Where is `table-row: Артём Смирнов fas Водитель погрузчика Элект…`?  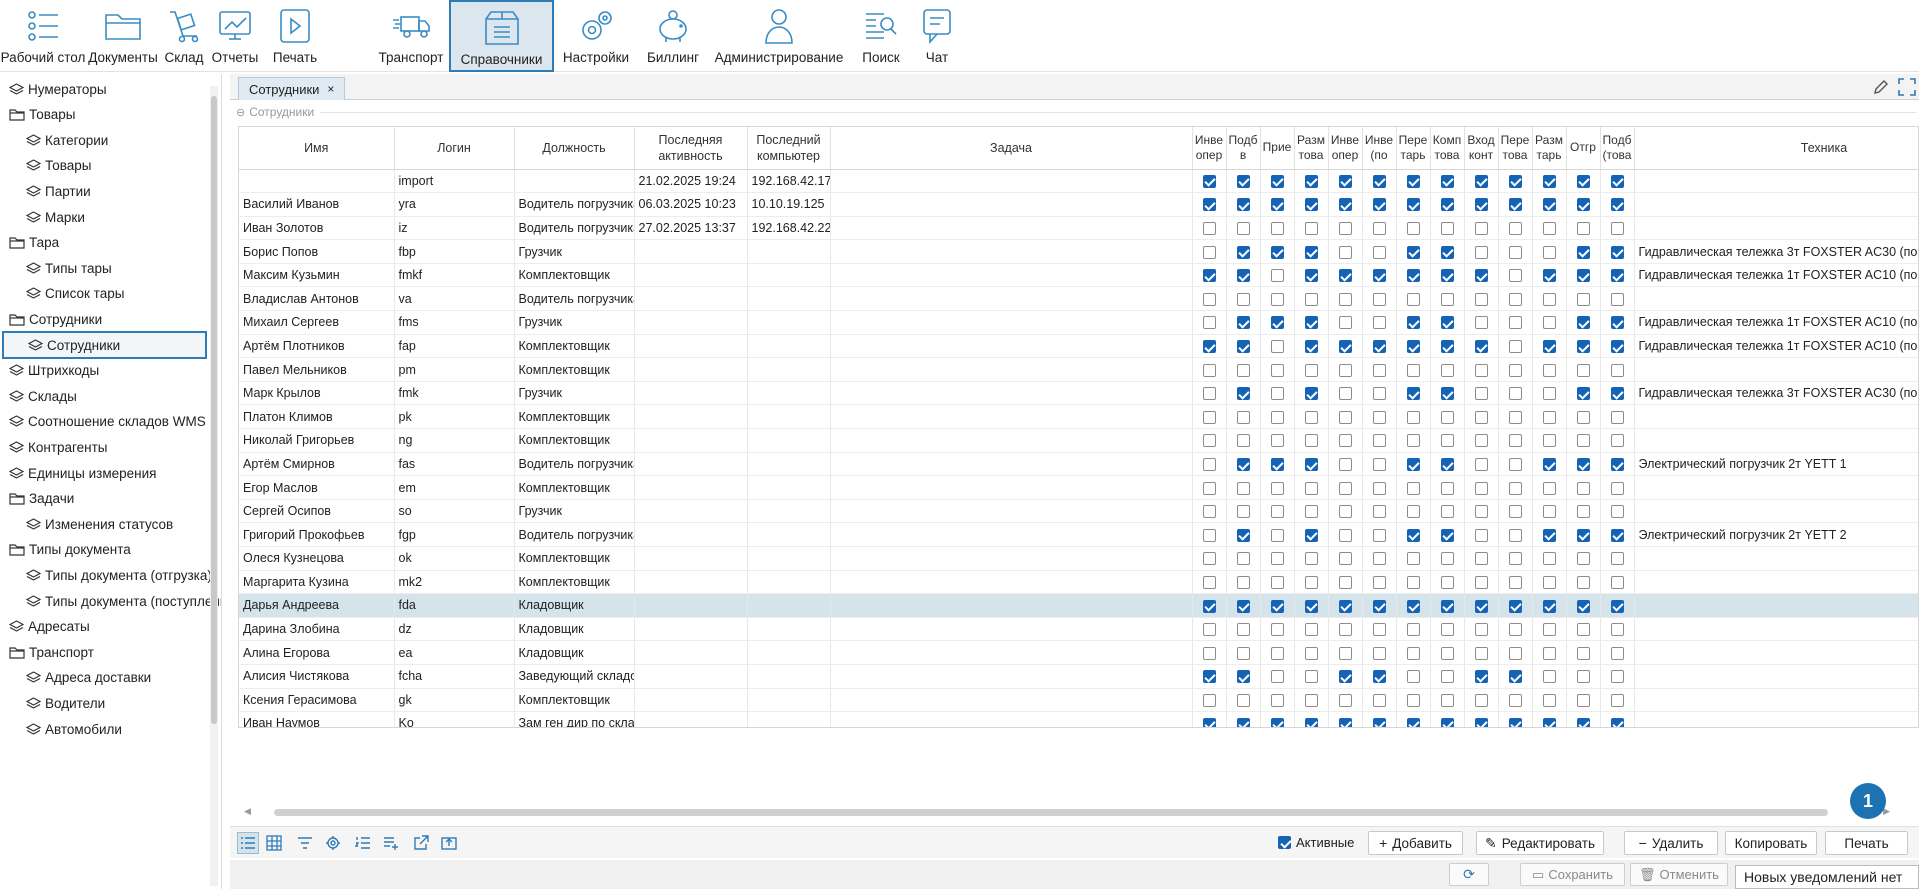
table-row: Артём Смирнов fas Водитель погрузчика Элект… is located at coordinates (1078, 464).